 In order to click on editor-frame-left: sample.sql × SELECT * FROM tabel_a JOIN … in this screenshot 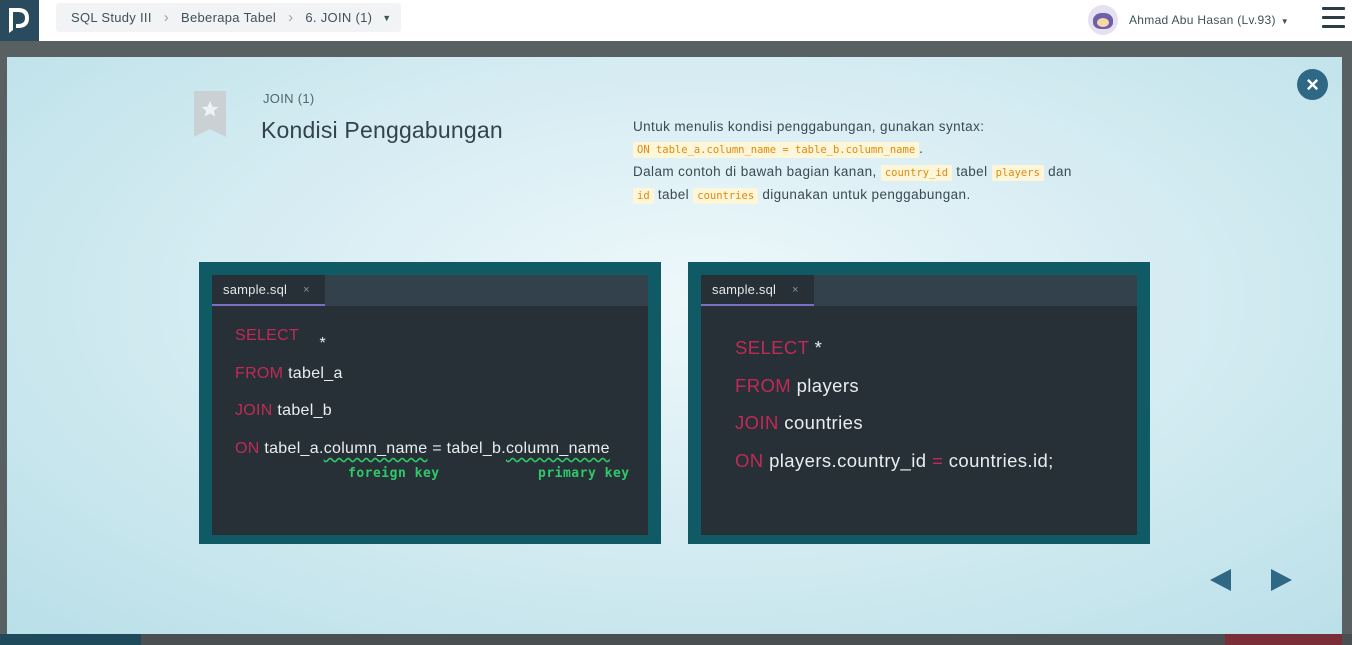, I will do `click(430, 403)`.